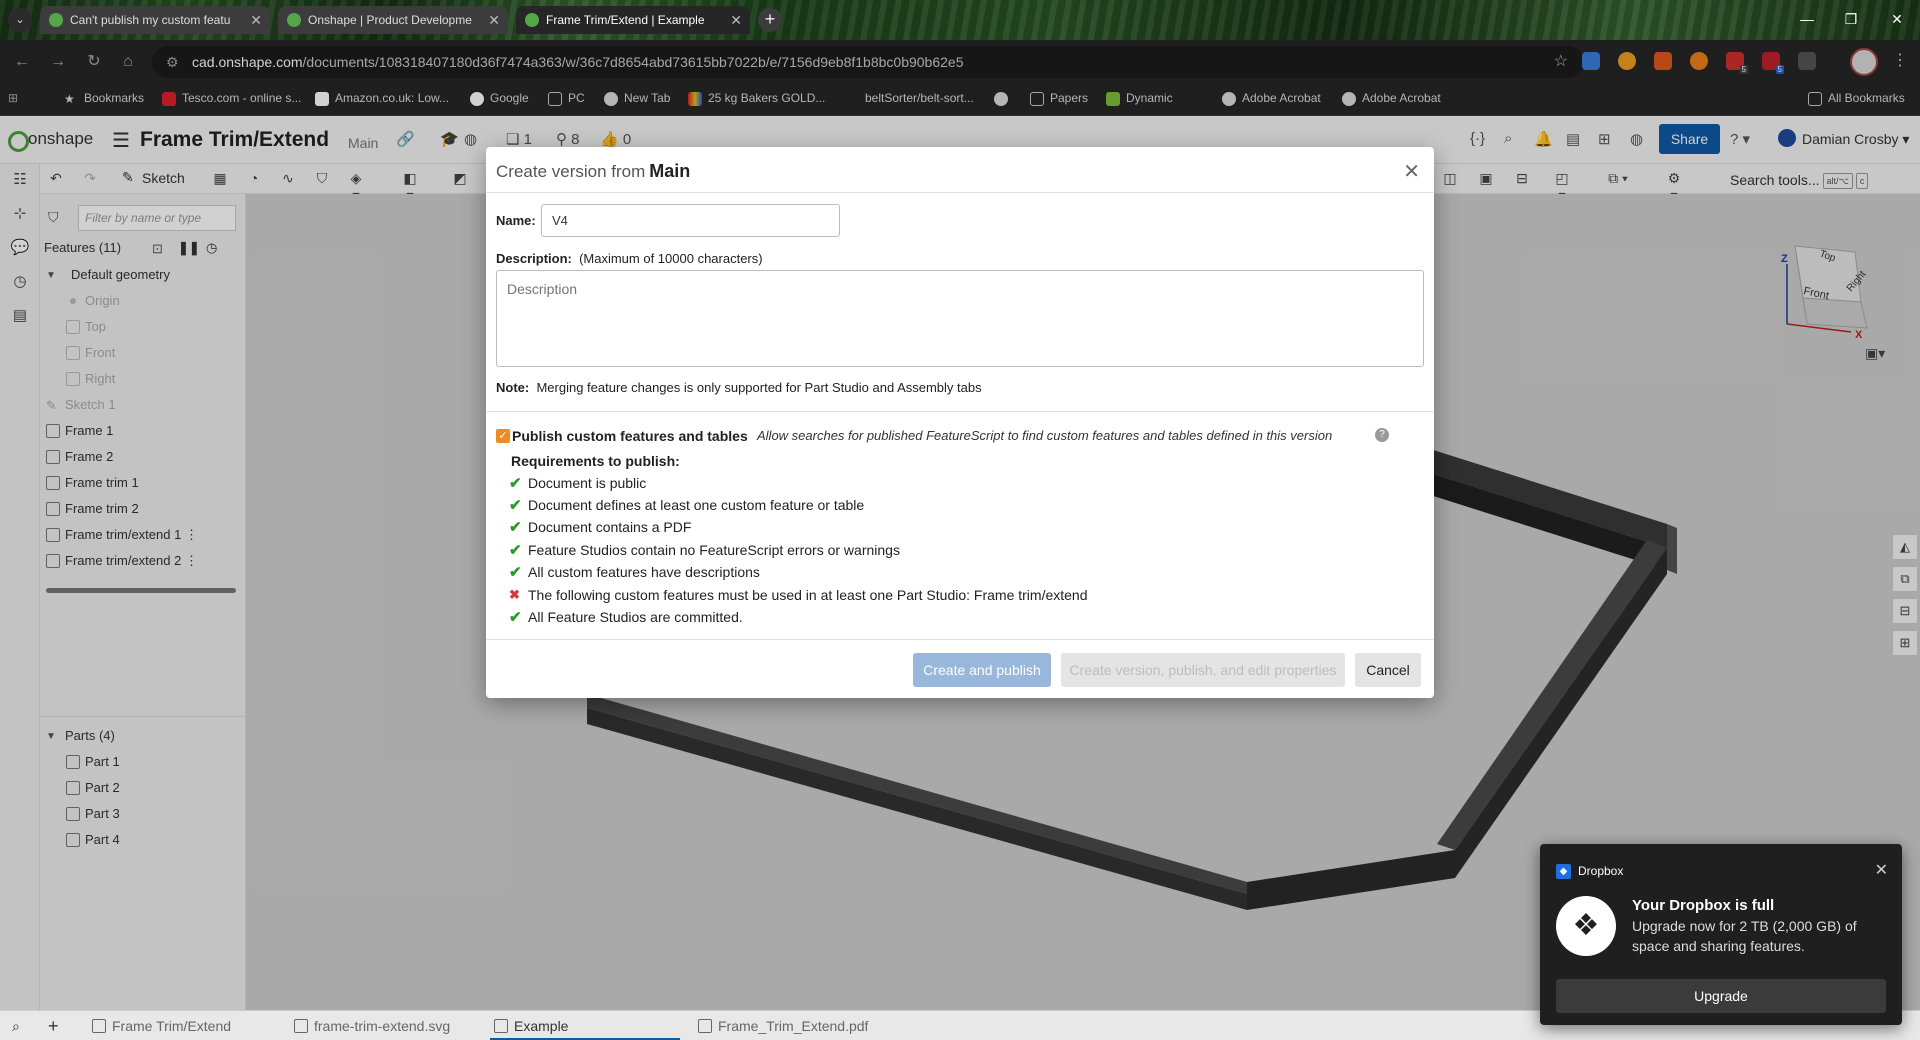 This screenshot has width=1920, height=1040. Describe the element at coordinates (516, 220) in the screenshot. I see `name-label: Name:` at that location.